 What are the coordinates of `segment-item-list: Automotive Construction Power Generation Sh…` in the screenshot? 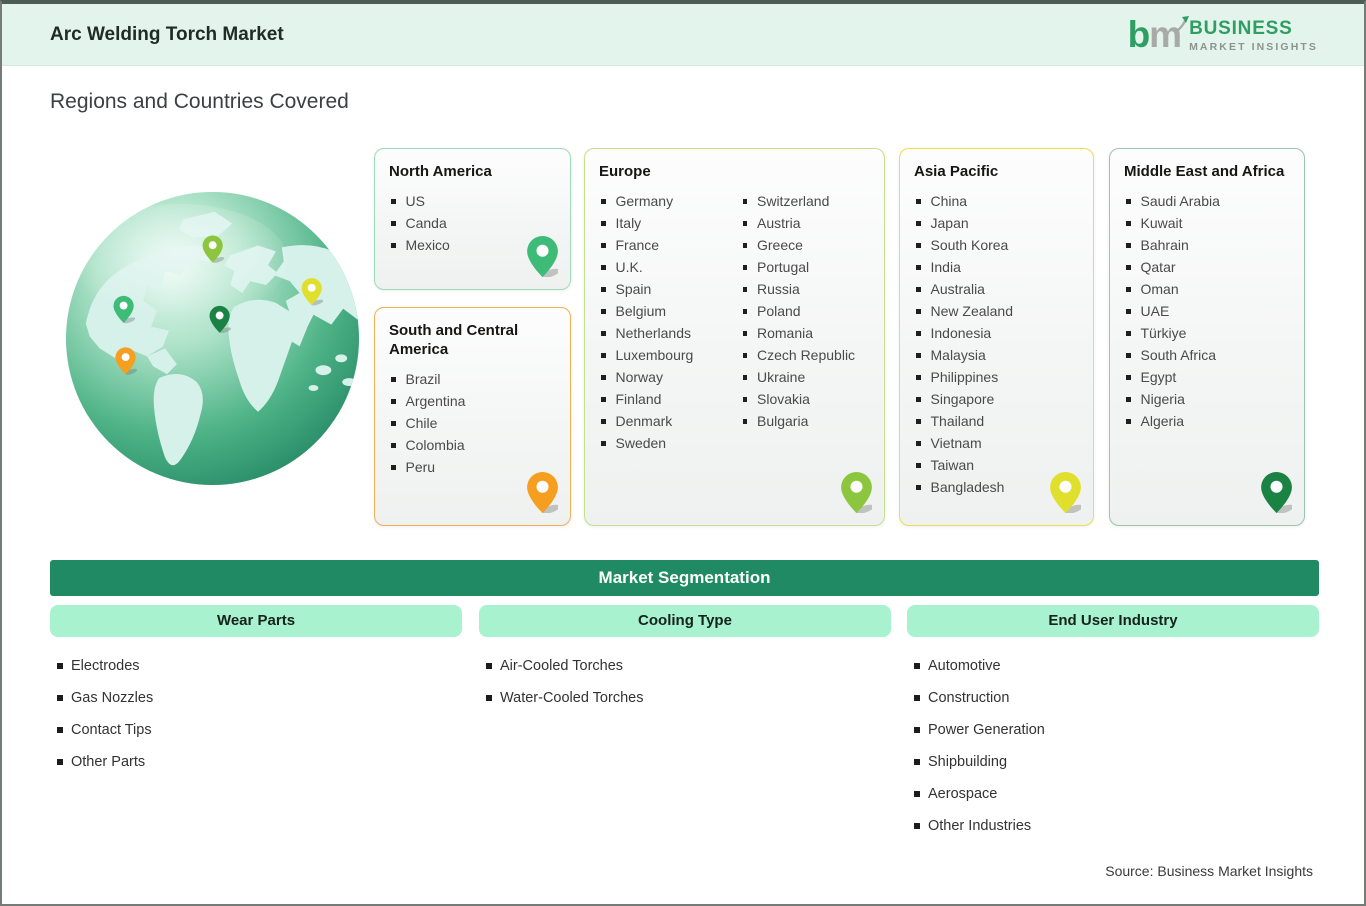 It's located at (1113, 746).